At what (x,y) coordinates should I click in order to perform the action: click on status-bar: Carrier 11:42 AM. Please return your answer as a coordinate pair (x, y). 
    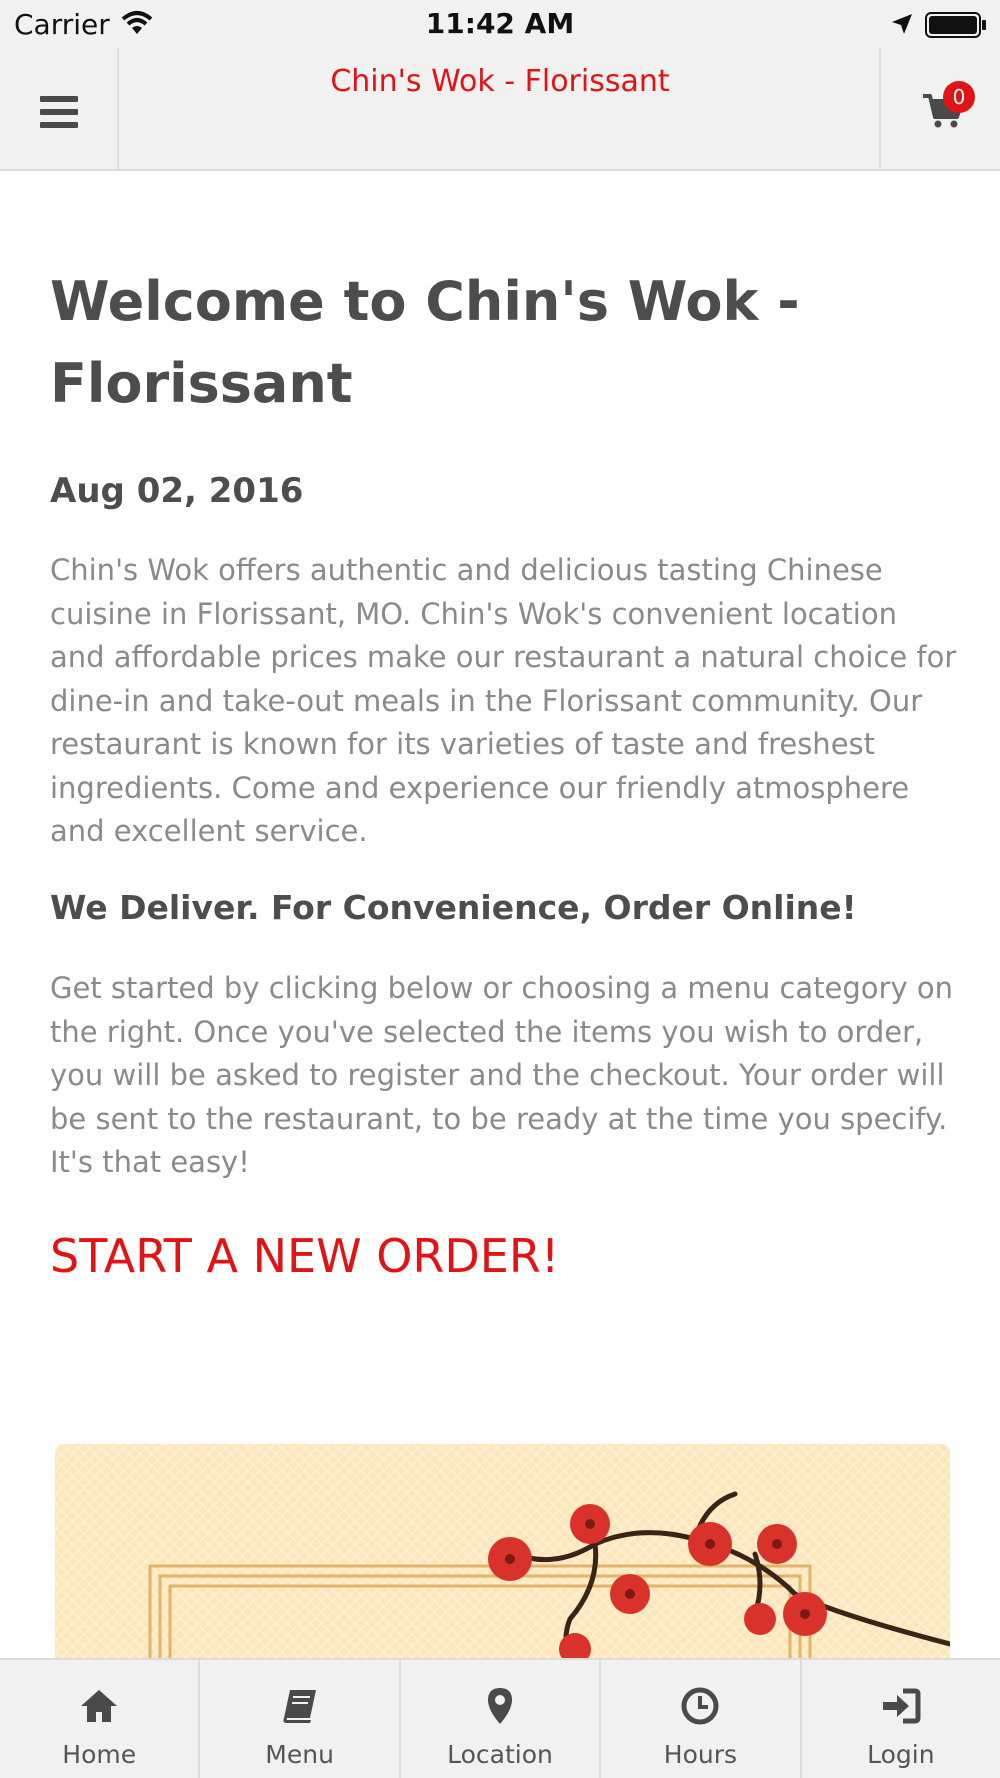
    Looking at the image, I should click on (500, 24).